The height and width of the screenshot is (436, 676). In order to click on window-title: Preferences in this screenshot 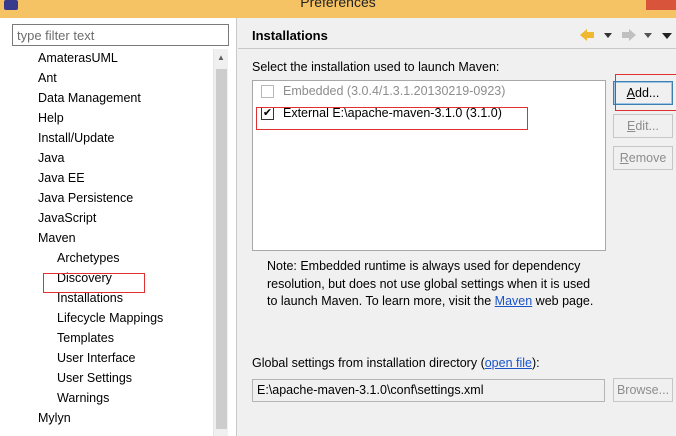, I will do `click(338, 5)`.